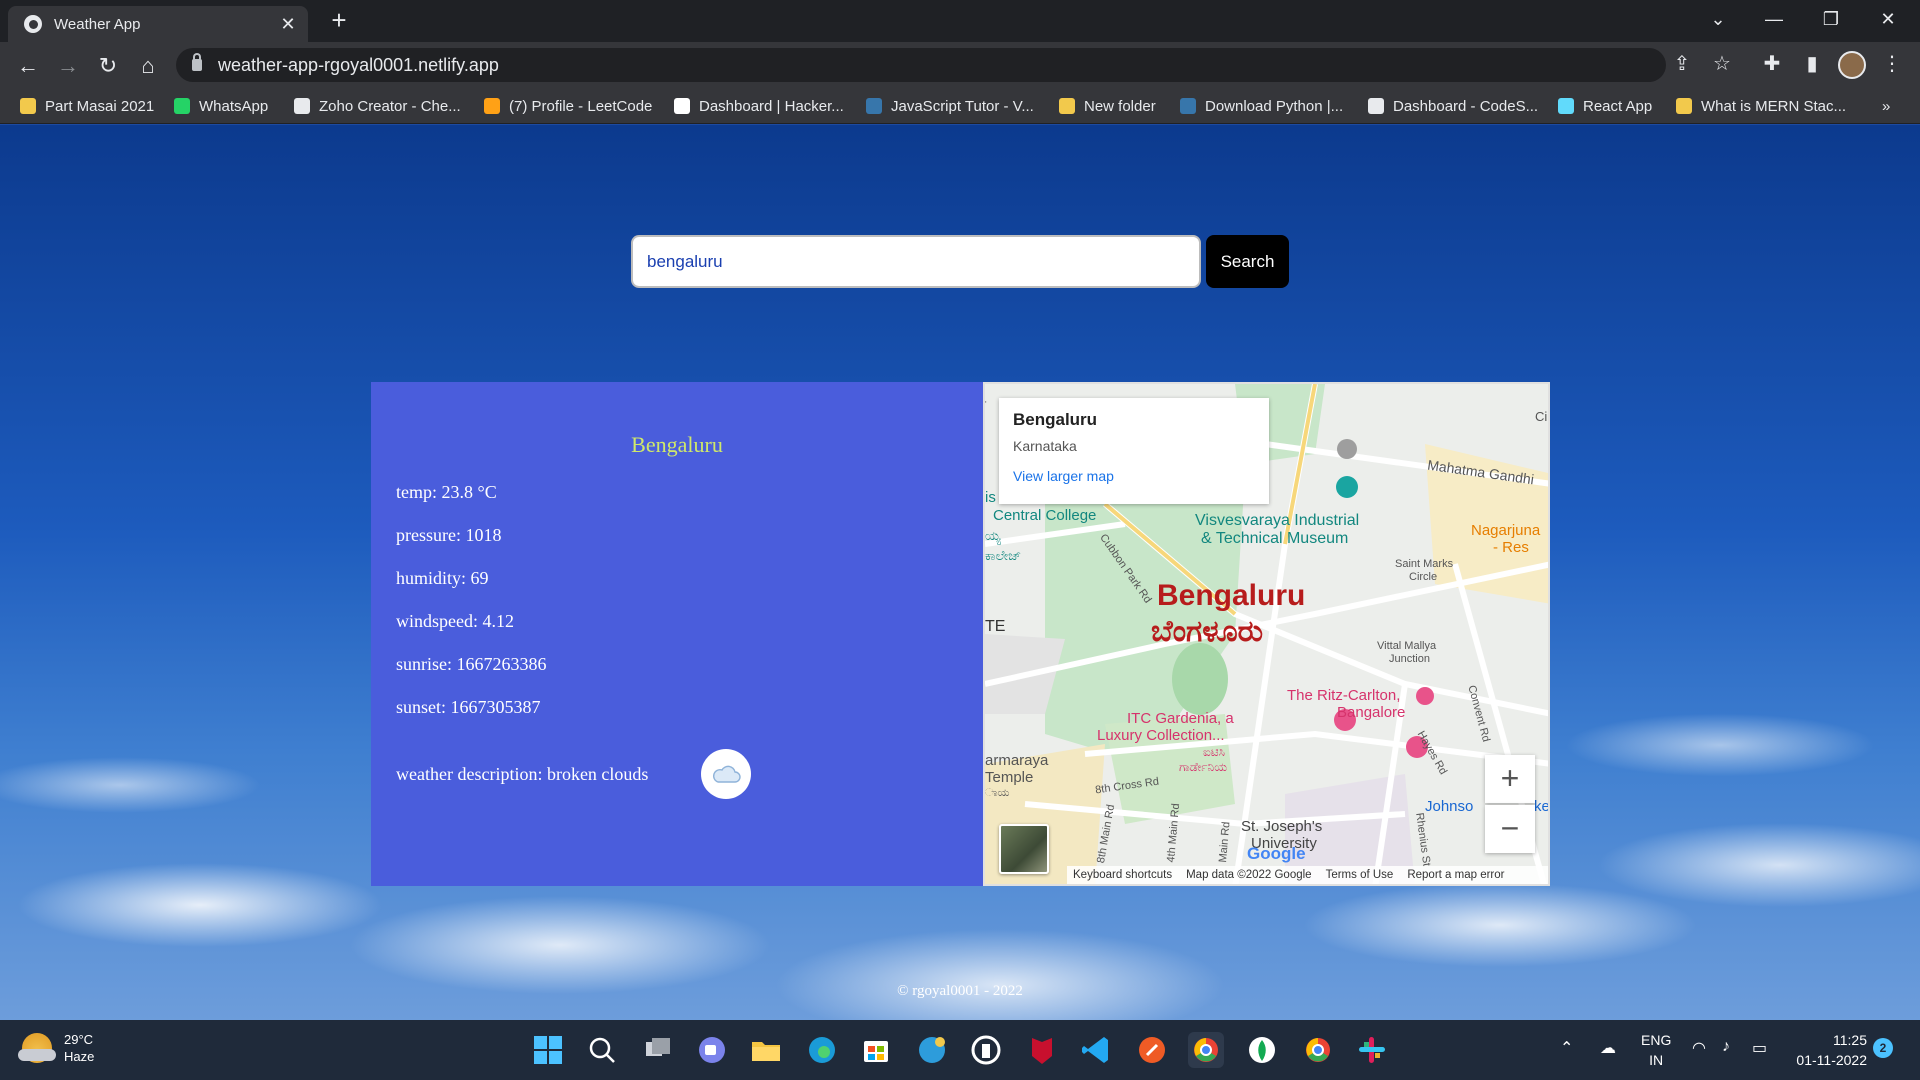 This screenshot has height=1080, width=1920. I want to click on map-label: Ci, so click(1541, 416).